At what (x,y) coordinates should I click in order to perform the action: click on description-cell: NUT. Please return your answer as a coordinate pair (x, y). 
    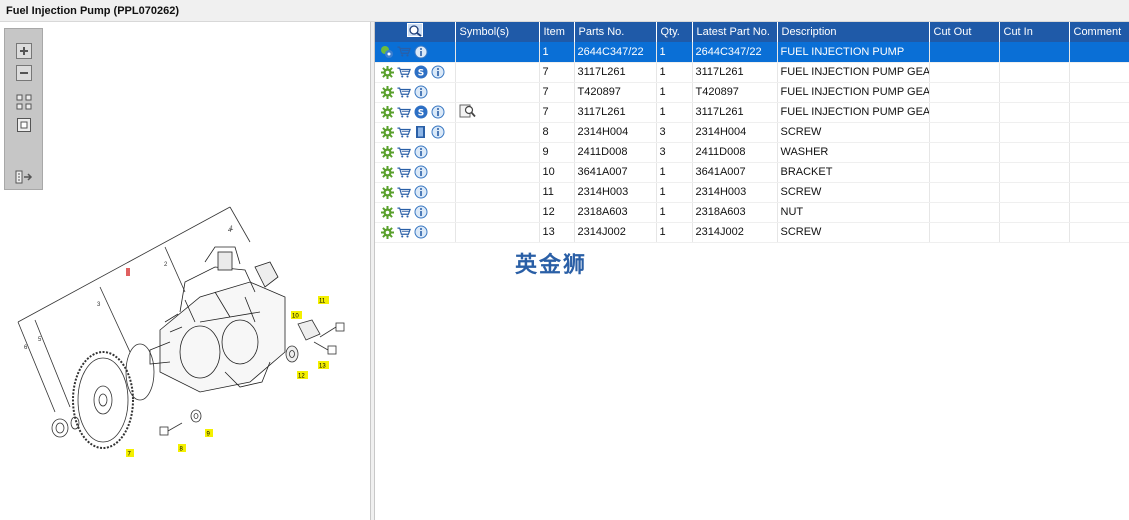
    Looking at the image, I should click on (853, 212).